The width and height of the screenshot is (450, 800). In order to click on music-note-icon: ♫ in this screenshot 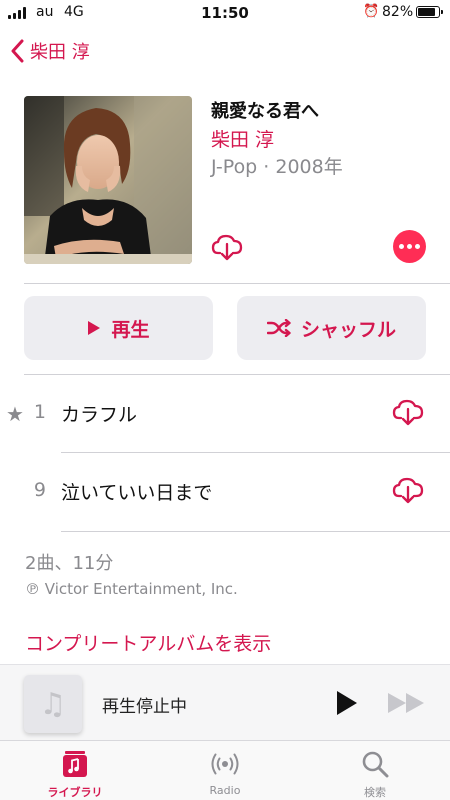, I will do `click(53, 704)`.